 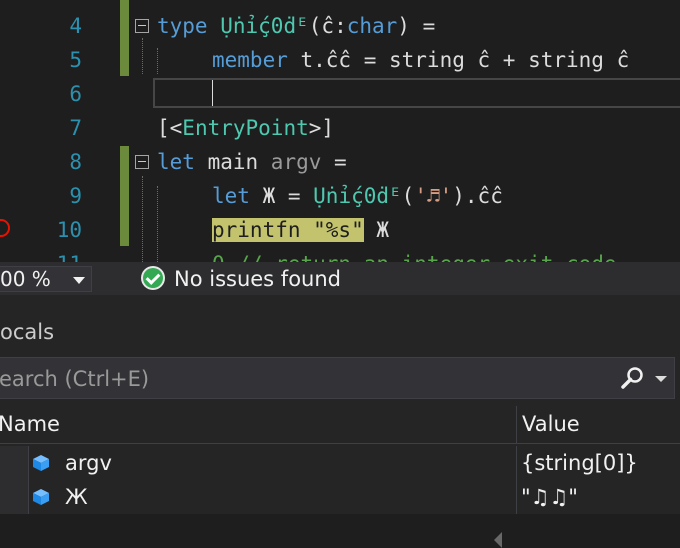 I want to click on code-line-9: let Ж = Ụṅỉḉ0ḋᴱ('♬').ĉĉ, so click(x=357, y=196).